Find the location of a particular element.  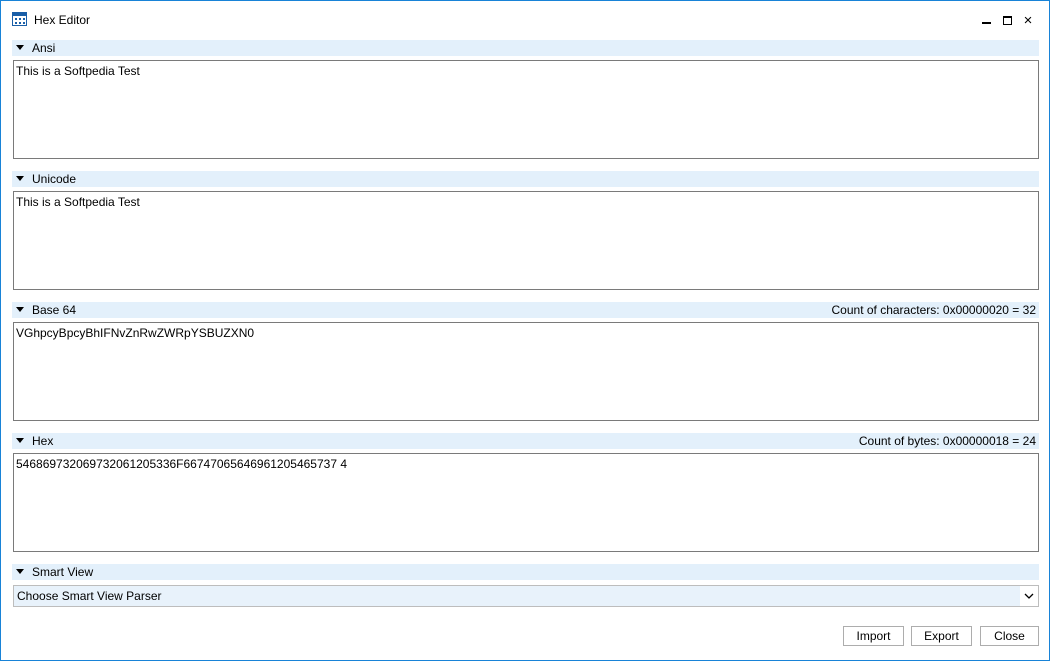

base64-textbox: VGhpcyBpcyBhIFNvZnRwZWRpYSBUZXN0 is located at coordinates (526, 371).